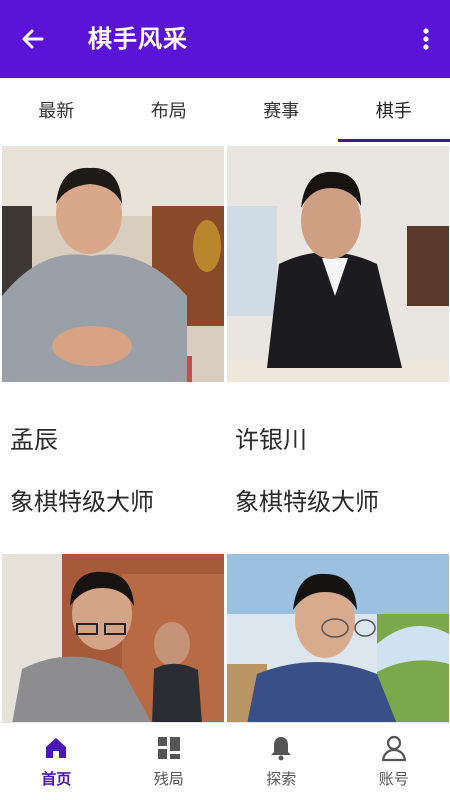 The width and height of the screenshot is (450, 800). I want to click on tab-label: 赛事, so click(281, 111).